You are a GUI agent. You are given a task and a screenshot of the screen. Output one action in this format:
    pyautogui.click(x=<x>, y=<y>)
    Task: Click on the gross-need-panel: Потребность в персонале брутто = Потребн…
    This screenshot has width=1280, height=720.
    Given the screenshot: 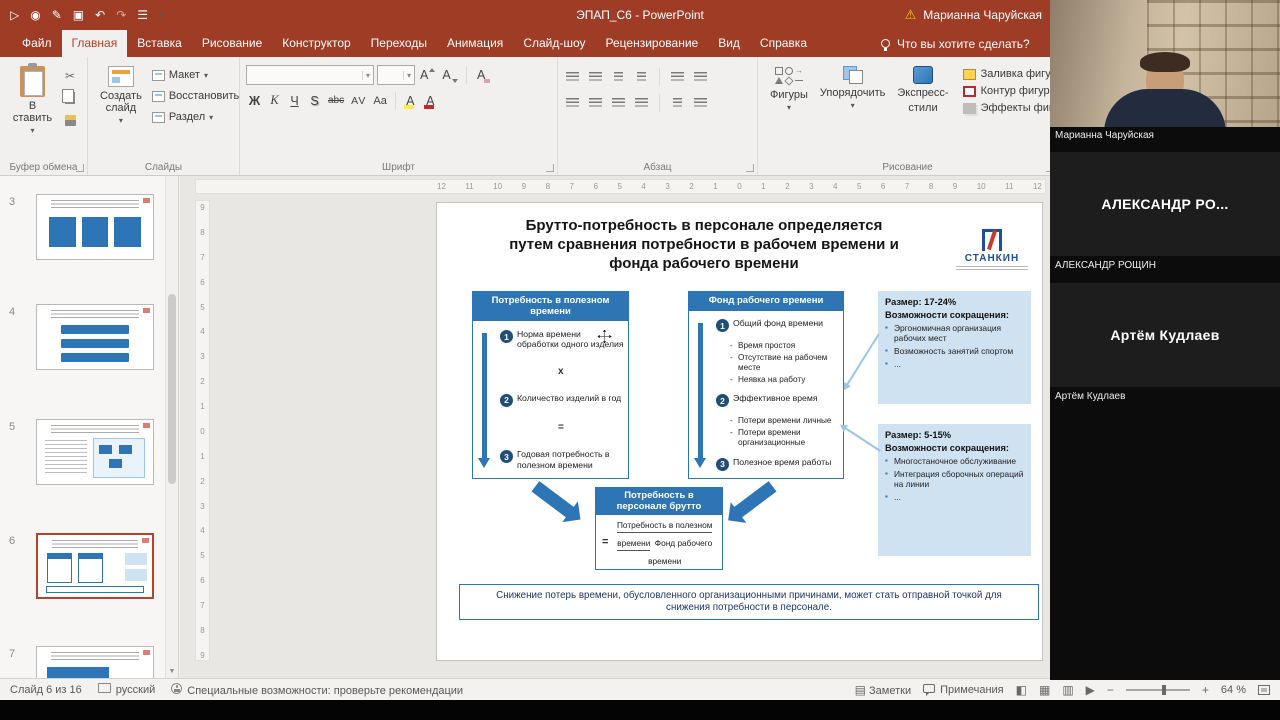 What is the action you would take?
    pyautogui.click(x=659, y=528)
    